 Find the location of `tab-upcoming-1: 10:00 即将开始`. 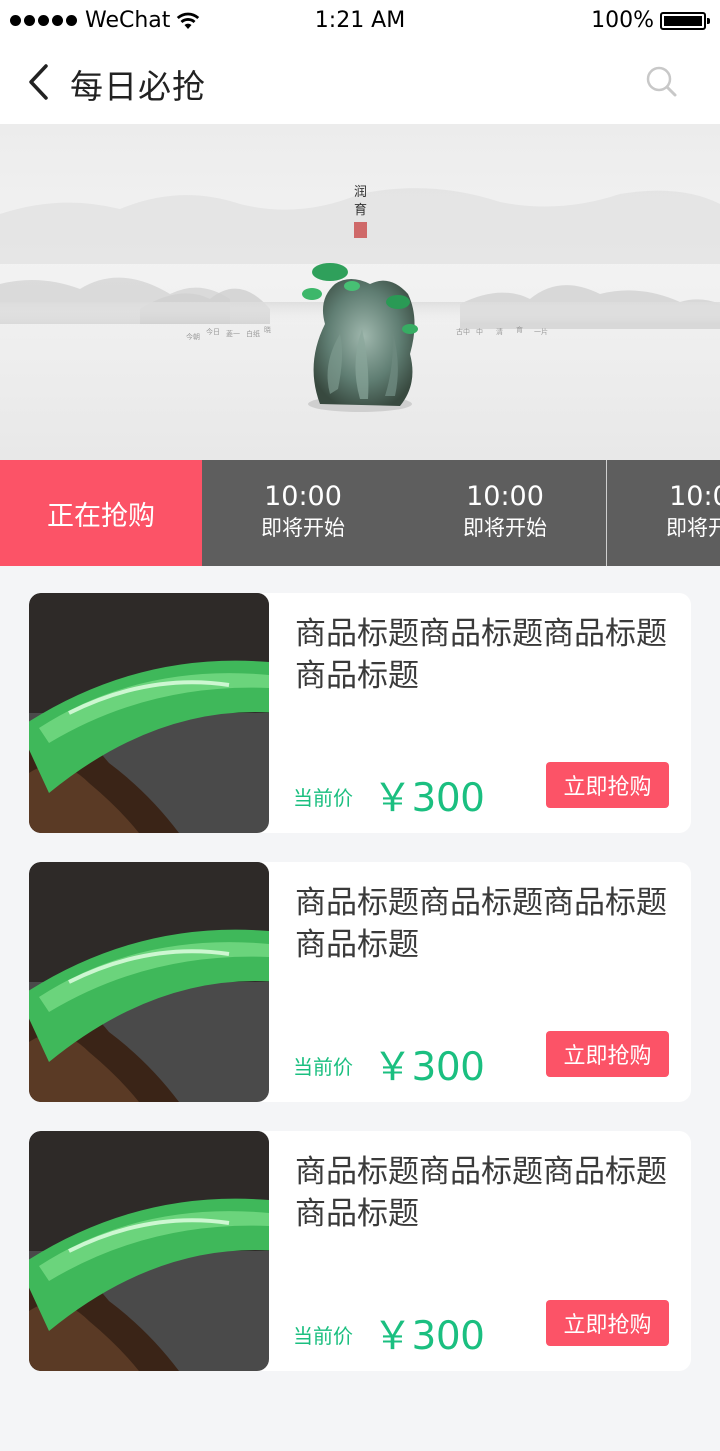

tab-upcoming-1: 10:00 即将开始 is located at coordinates (303, 513).